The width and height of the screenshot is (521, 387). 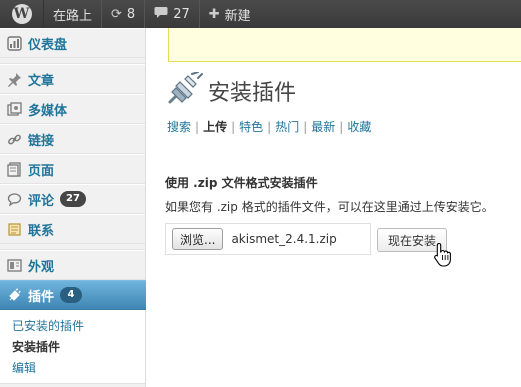 I want to click on comments-count: 27, so click(x=181, y=14).